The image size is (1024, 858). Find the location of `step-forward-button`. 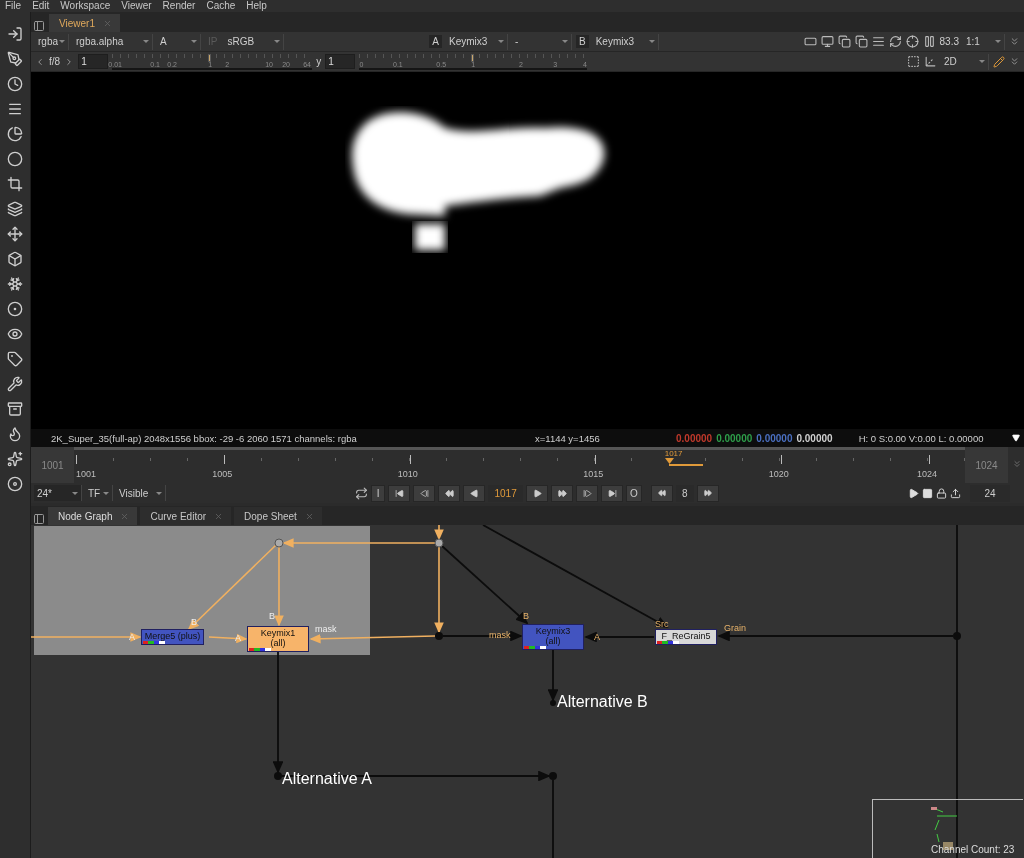

step-forward-button is located at coordinates (707, 493).